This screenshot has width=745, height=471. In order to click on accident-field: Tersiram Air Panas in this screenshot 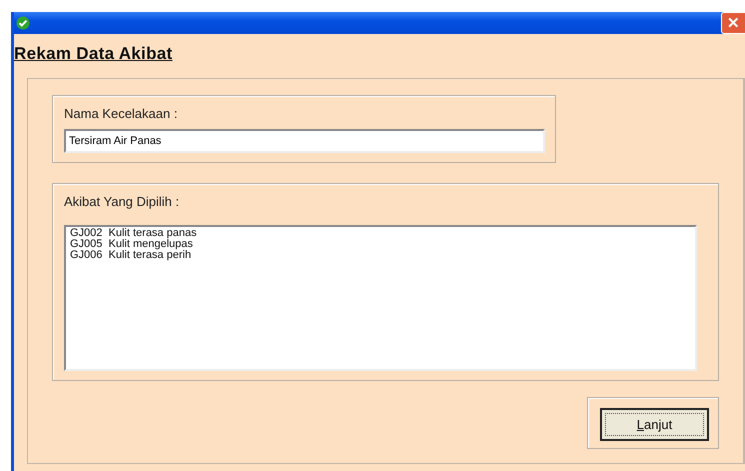, I will do `click(304, 141)`.